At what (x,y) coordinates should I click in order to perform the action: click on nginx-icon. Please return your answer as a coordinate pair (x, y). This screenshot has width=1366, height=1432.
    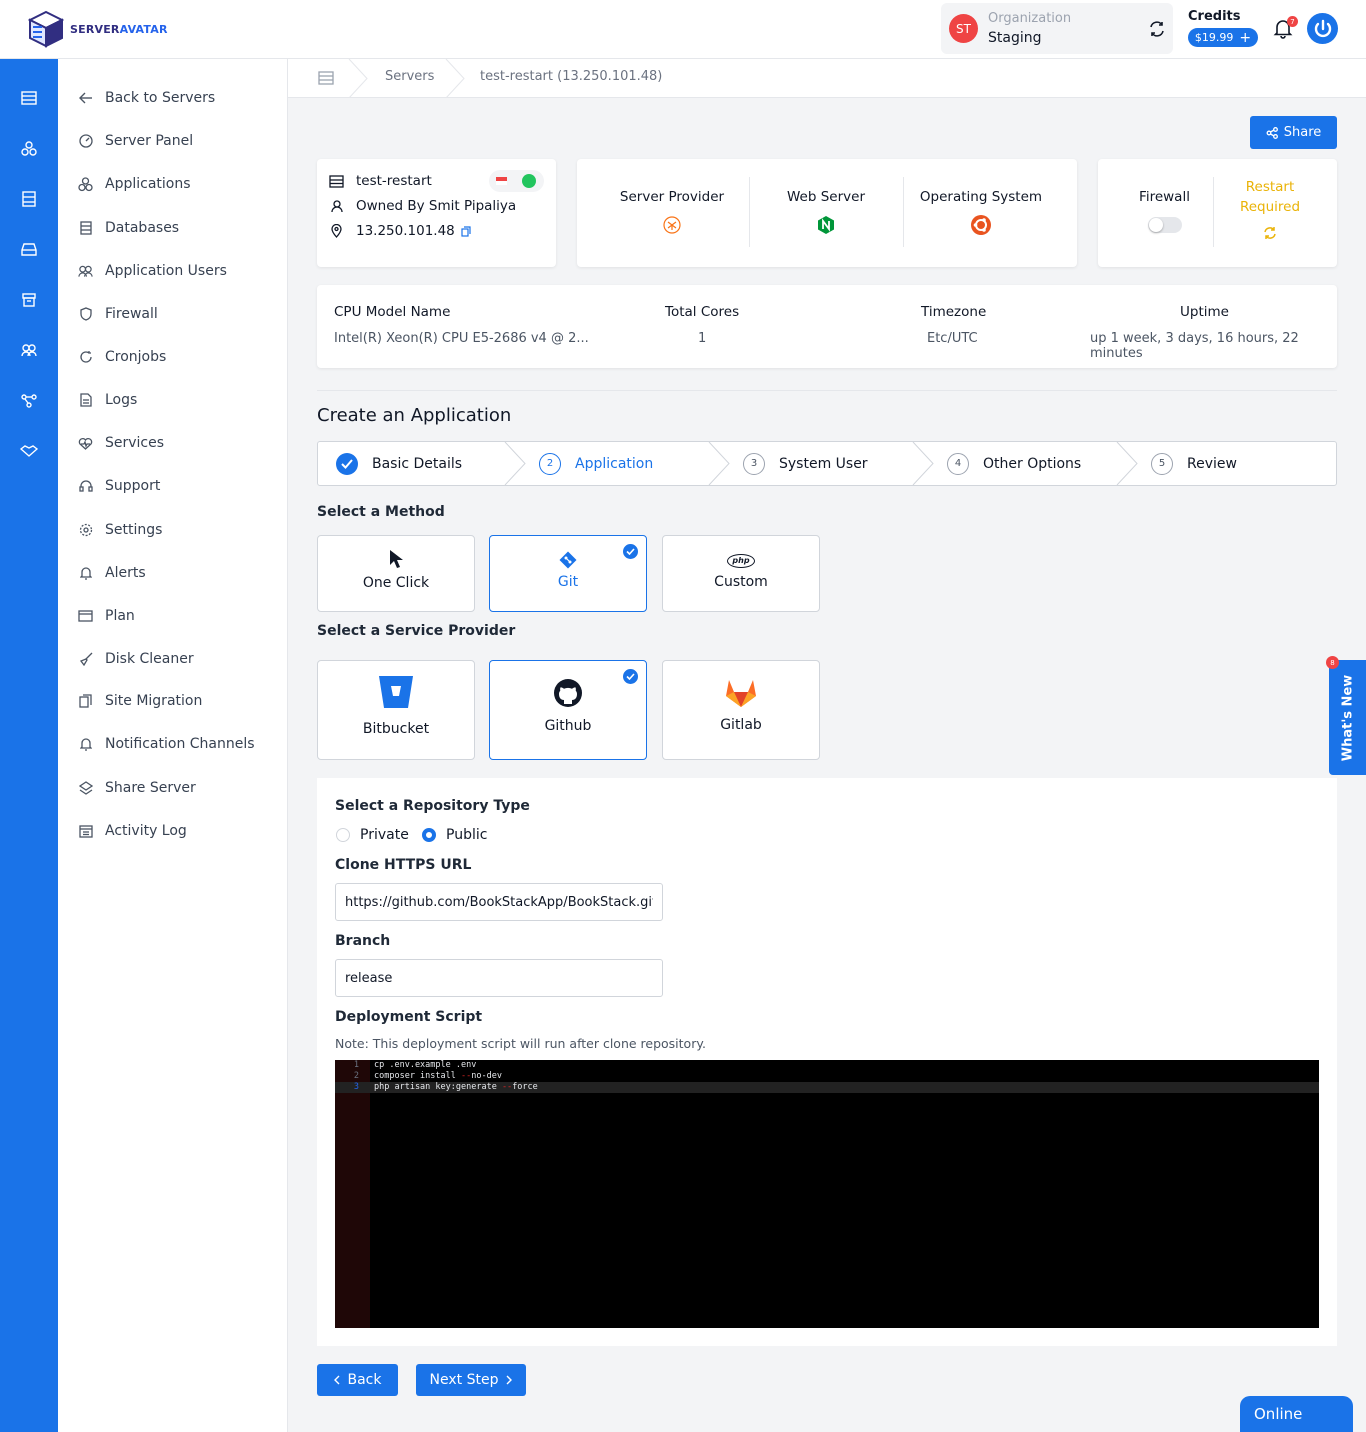
    Looking at the image, I should click on (826, 225).